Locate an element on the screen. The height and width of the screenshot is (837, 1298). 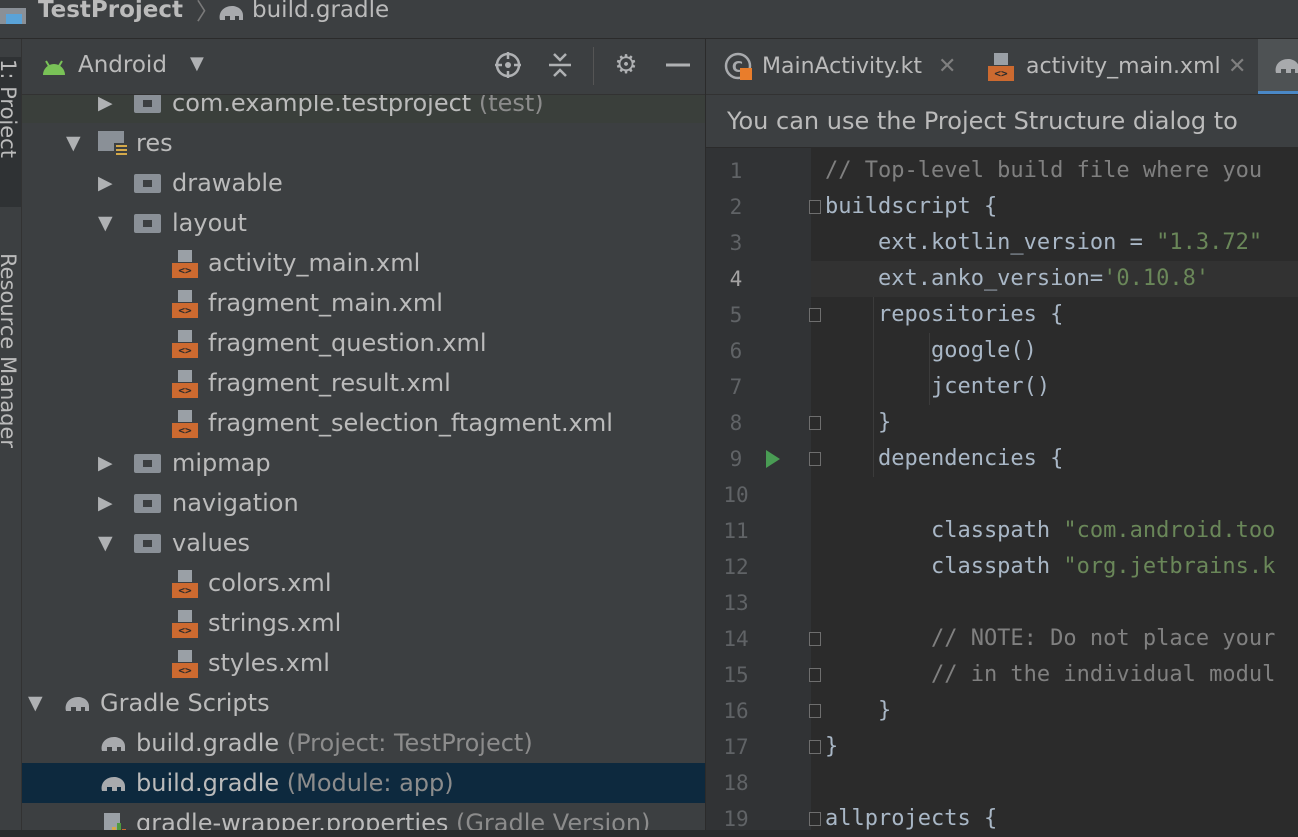
tree-item-label: styles.xml is located at coordinates (269, 663).